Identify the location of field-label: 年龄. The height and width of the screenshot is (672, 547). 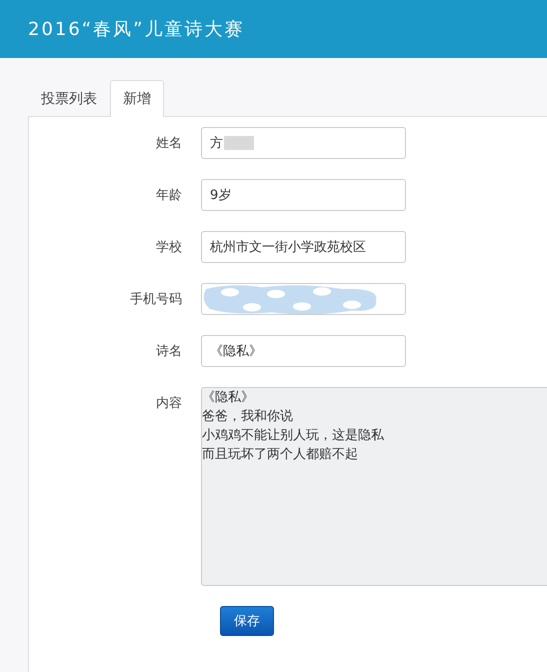
(169, 195).